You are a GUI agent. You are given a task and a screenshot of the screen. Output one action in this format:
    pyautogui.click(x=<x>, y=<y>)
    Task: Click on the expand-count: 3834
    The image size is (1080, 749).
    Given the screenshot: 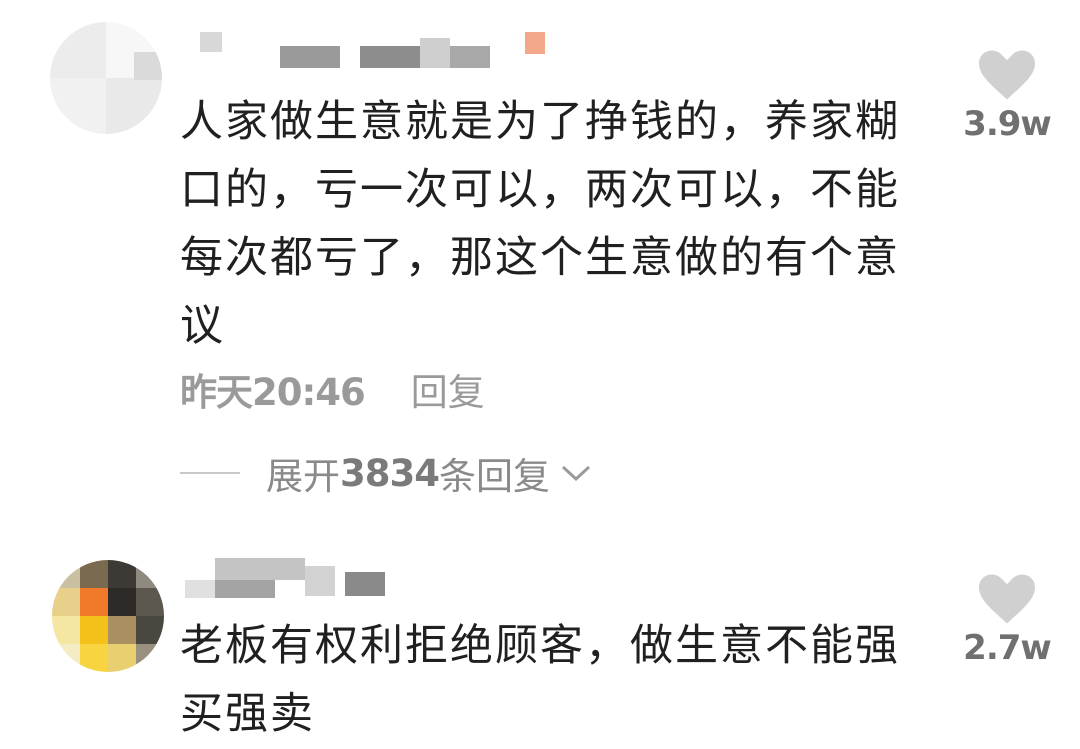 What is the action you would take?
    pyautogui.click(x=390, y=473)
    